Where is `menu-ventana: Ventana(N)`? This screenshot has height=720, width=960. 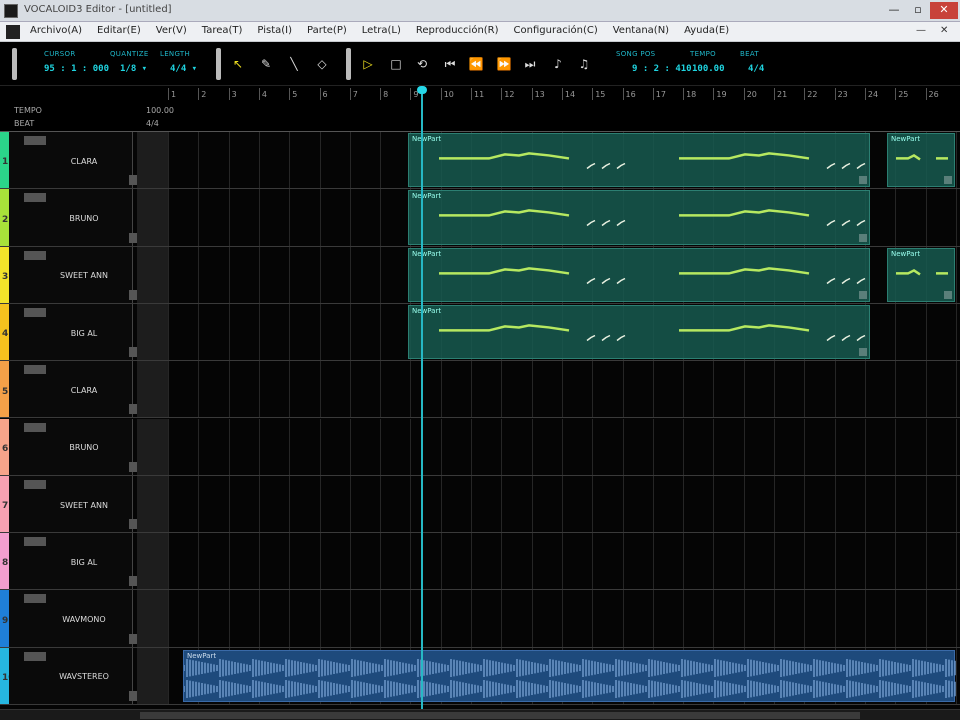 menu-ventana: Ventana(N) is located at coordinates (641, 30).